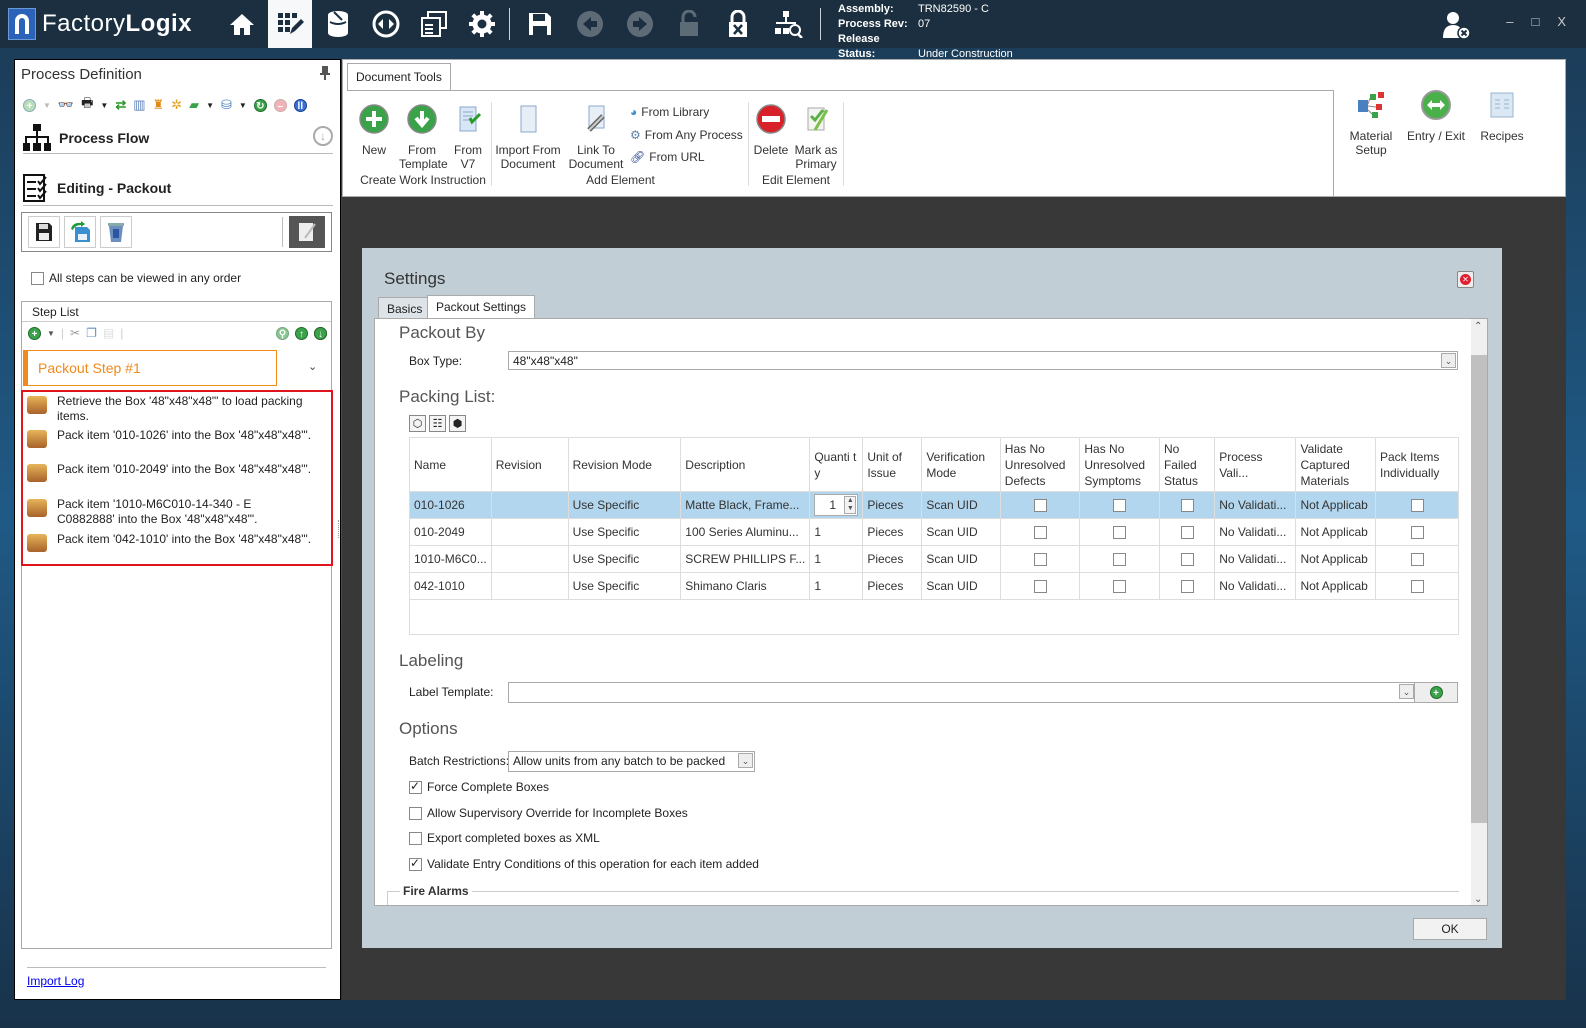 This screenshot has width=1586, height=1028. Describe the element at coordinates (596, 137) in the screenshot. I see `link-to-document-button: Link To Document` at that location.